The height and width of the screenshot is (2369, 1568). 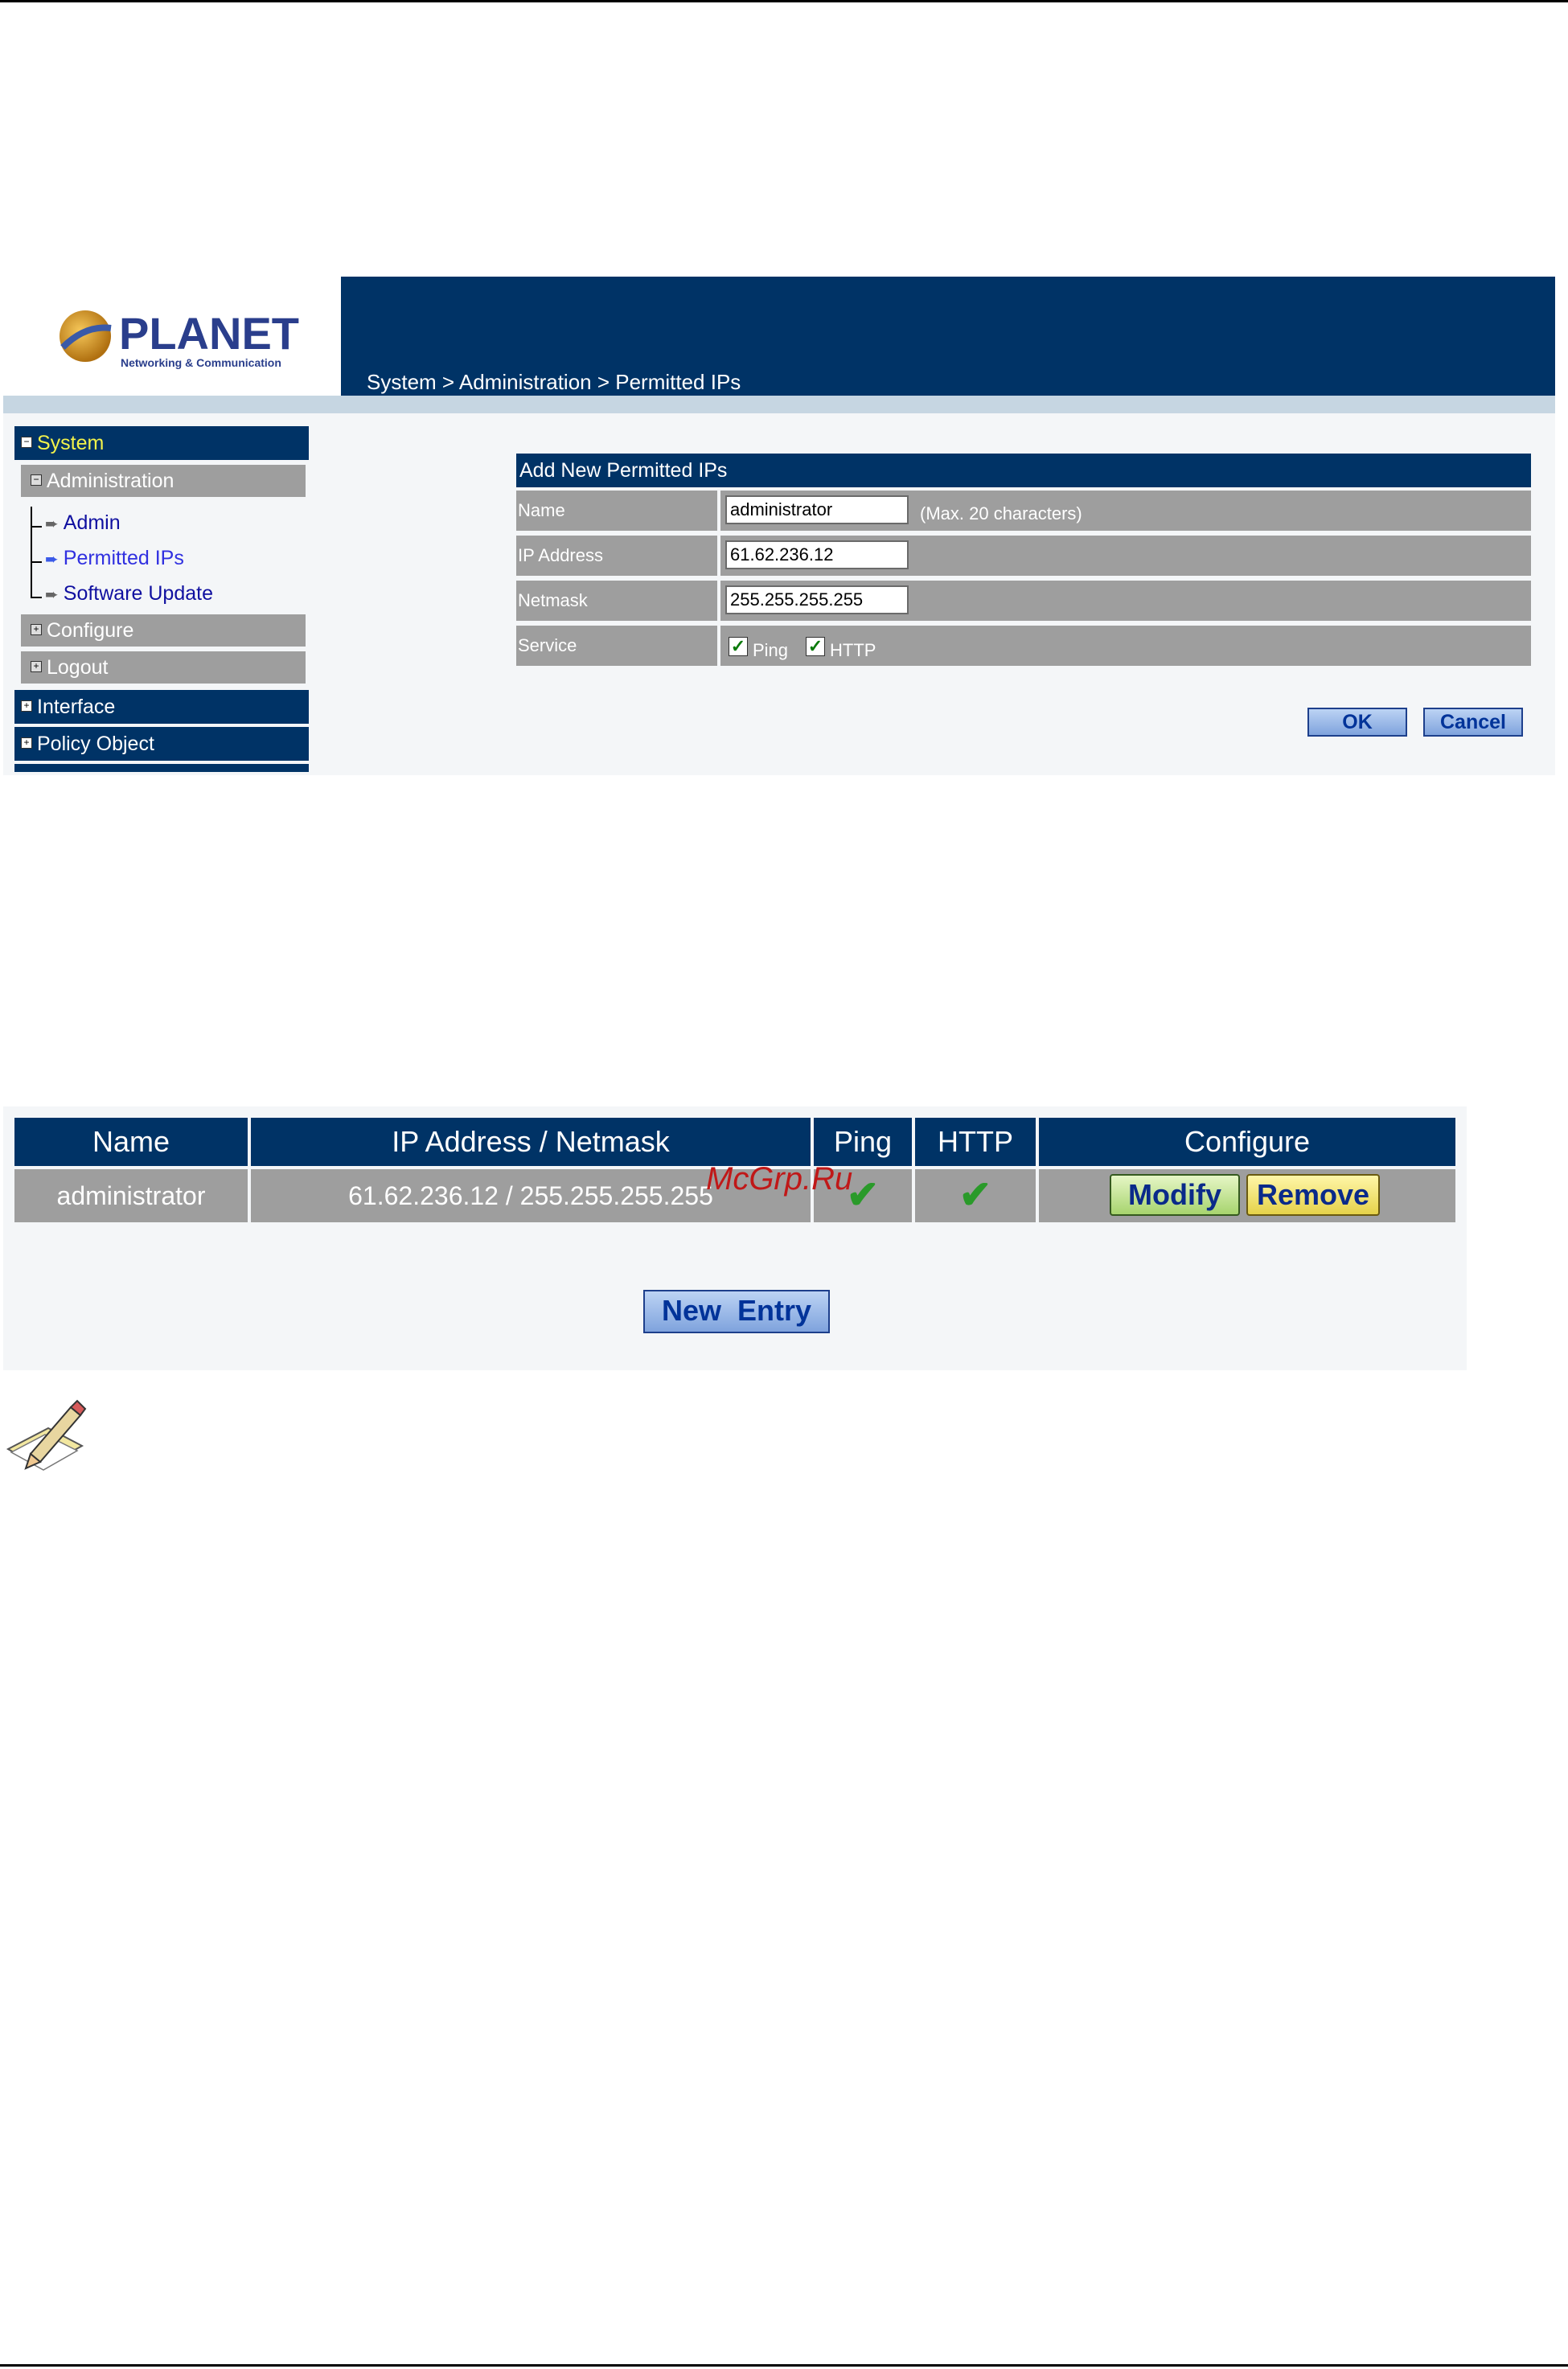 I want to click on sidebar-item-label: System, so click(x=71, y=443).